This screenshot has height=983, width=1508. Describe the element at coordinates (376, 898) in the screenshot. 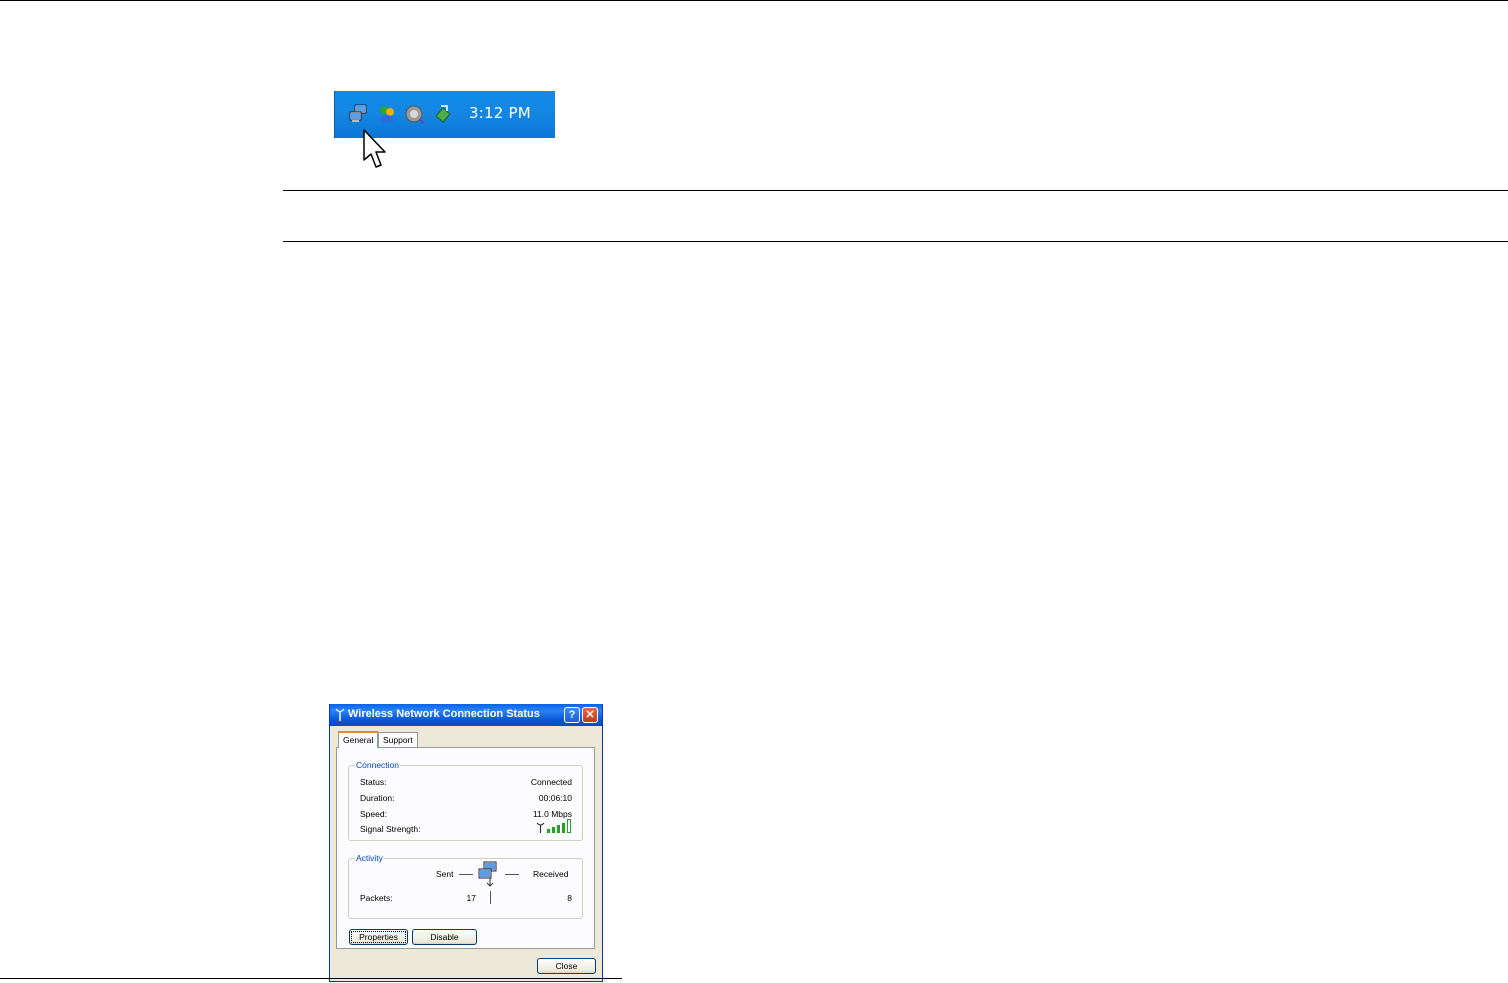

I see `packets-label: Packets:` at that location.